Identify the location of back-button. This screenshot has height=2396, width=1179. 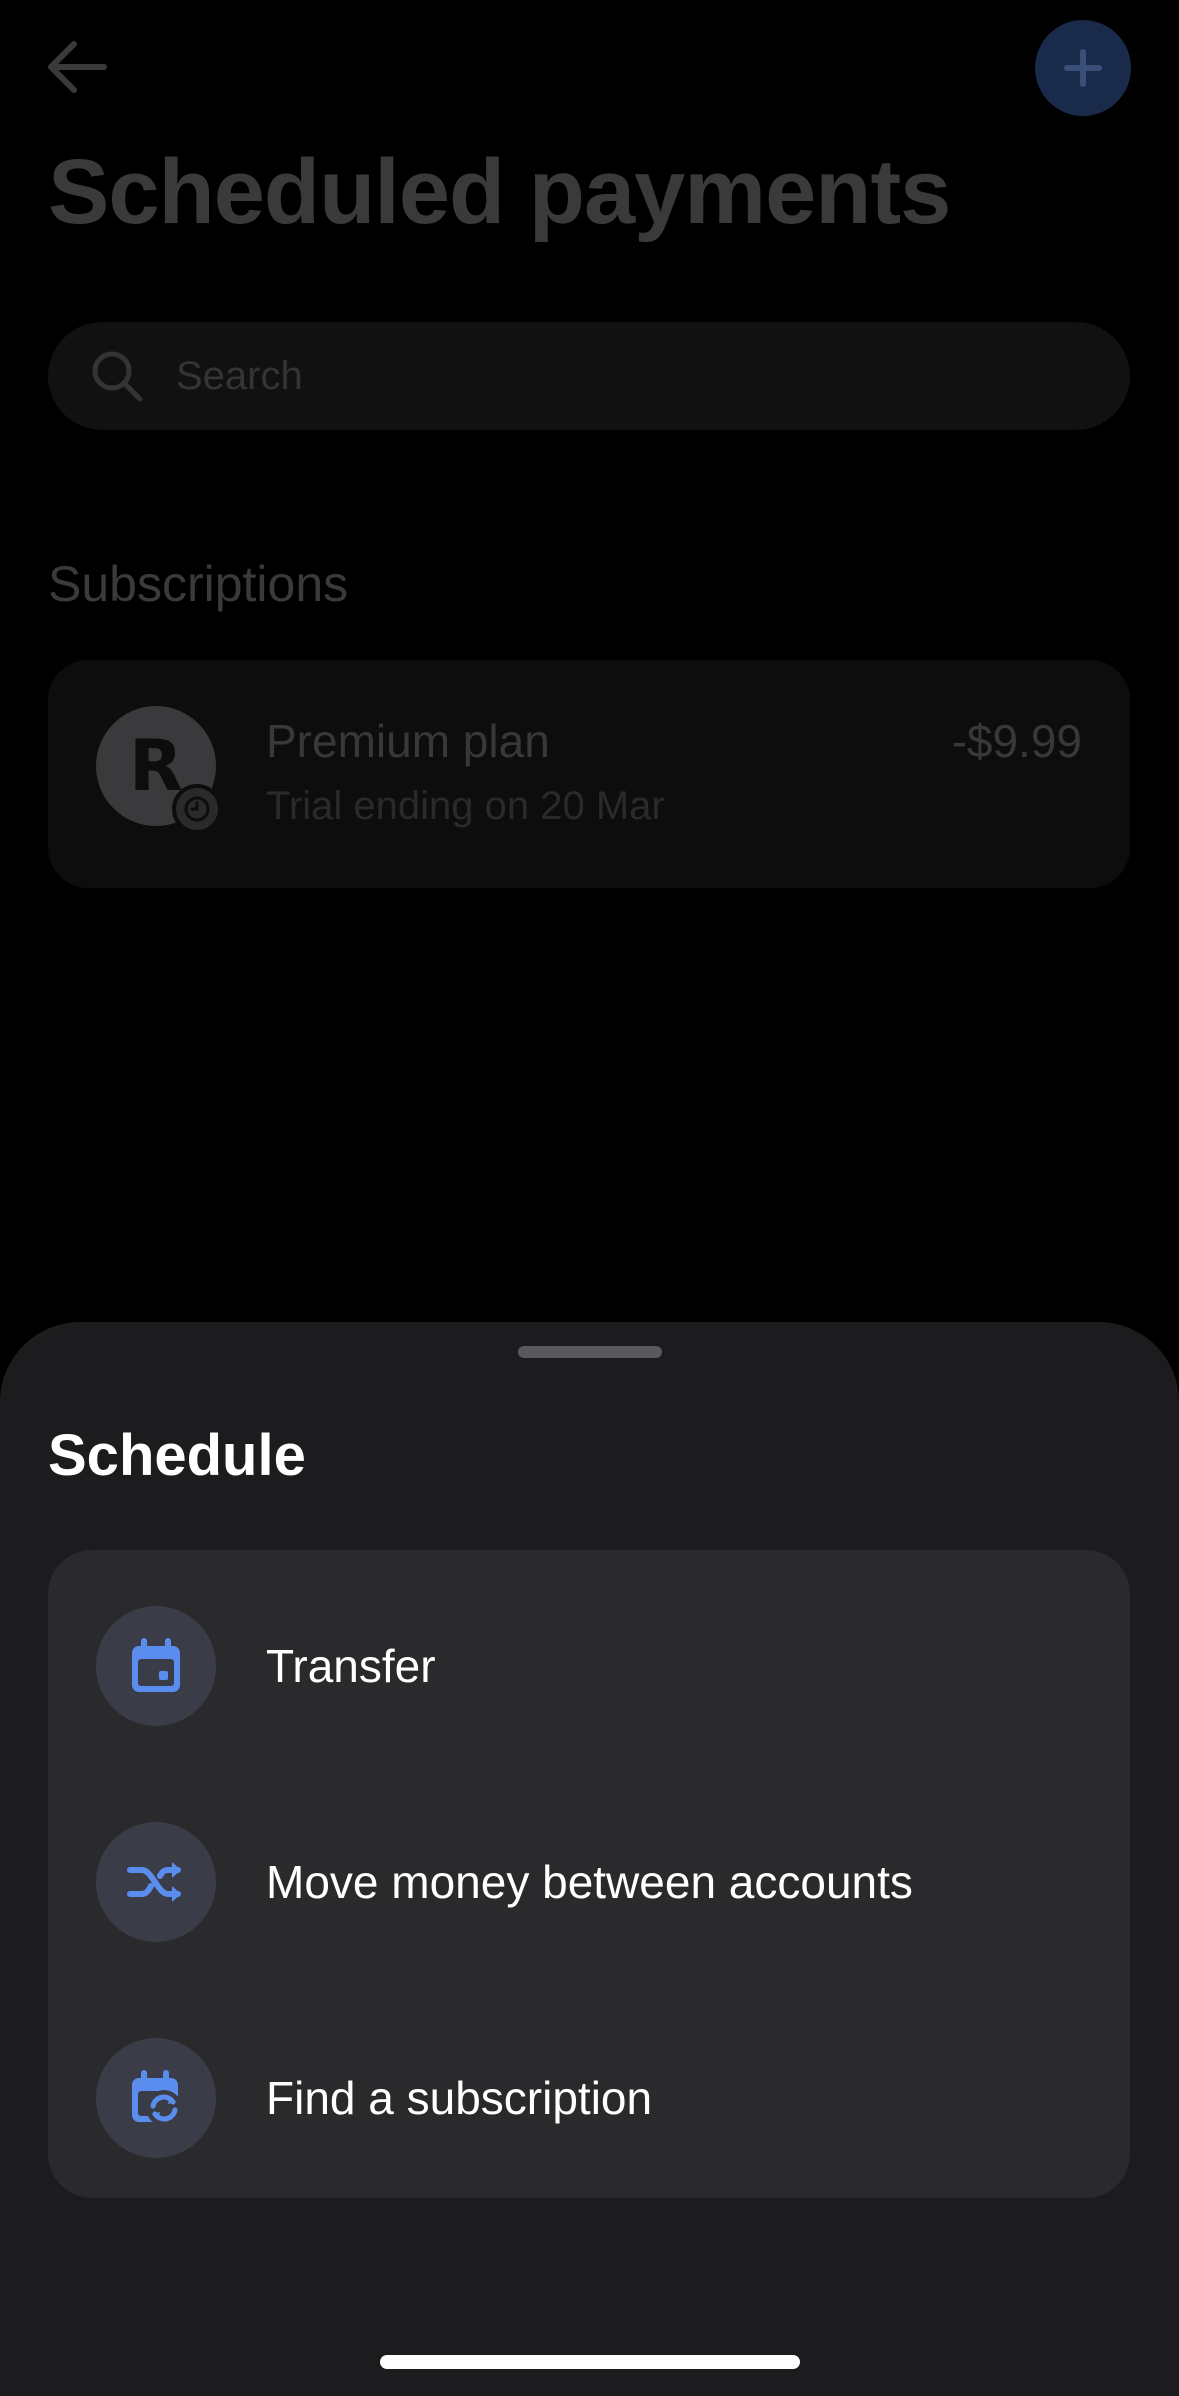
(77, 67).